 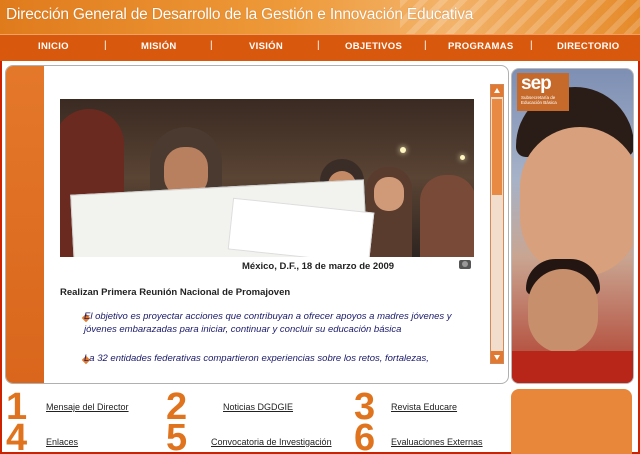 What do you see at coordinates (497, 91) in the screenshot?
I see `scroll-up-icon` at bounding box center [497, 91].